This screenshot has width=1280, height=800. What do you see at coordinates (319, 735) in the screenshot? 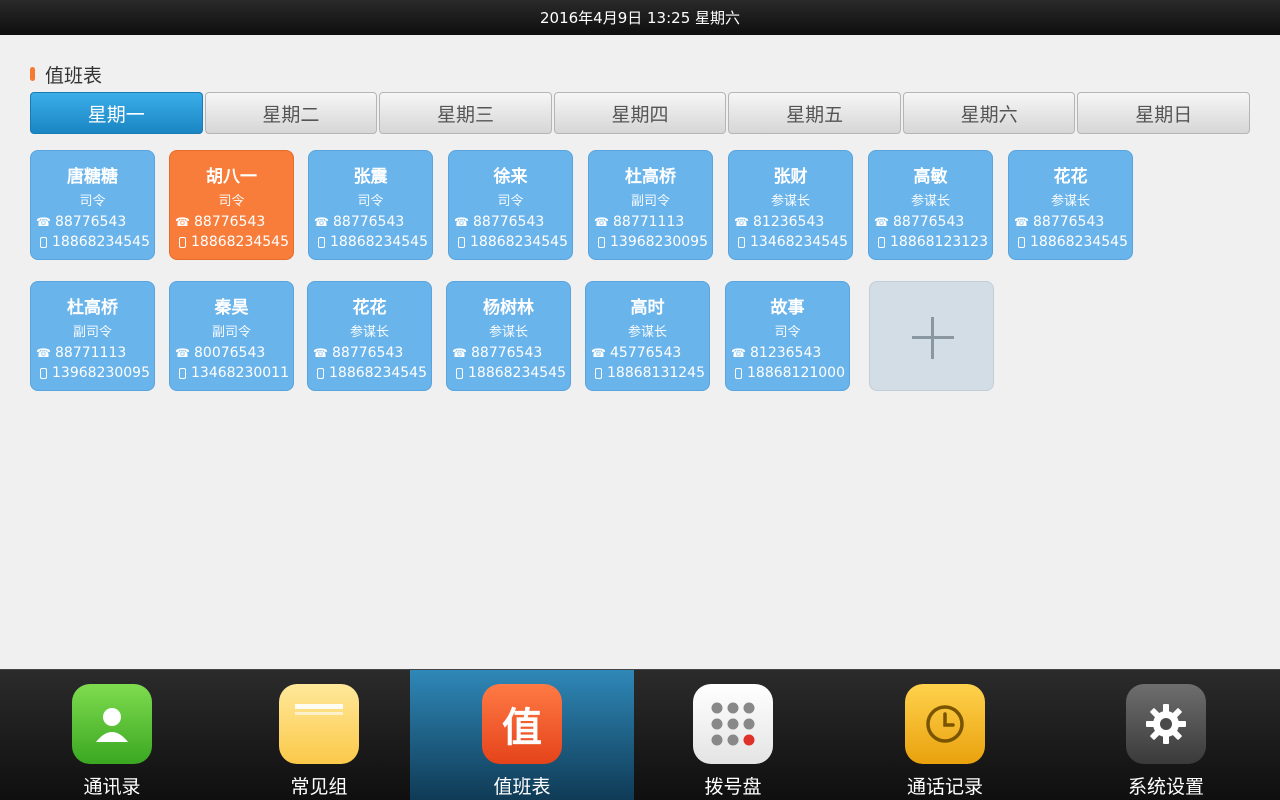
I see `dock-groups: 常见组` at bounding box center [319, 735].